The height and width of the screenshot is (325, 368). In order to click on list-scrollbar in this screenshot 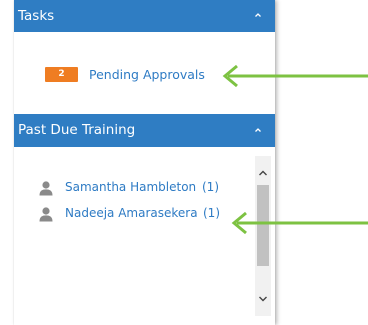, I will do `click(263, 236)`.